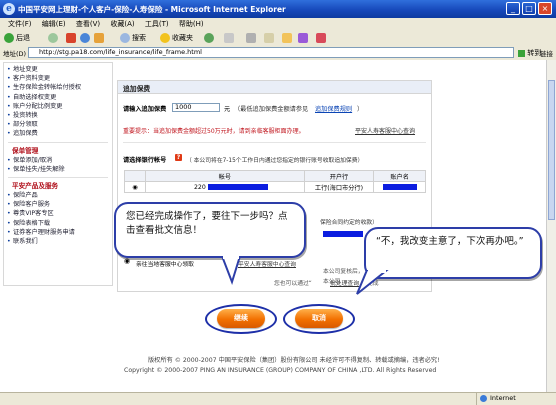  What do you see at coordinates (521, 53) in the screenshot?
I see `go-arrow-icon` at bounding box center [521, 53].